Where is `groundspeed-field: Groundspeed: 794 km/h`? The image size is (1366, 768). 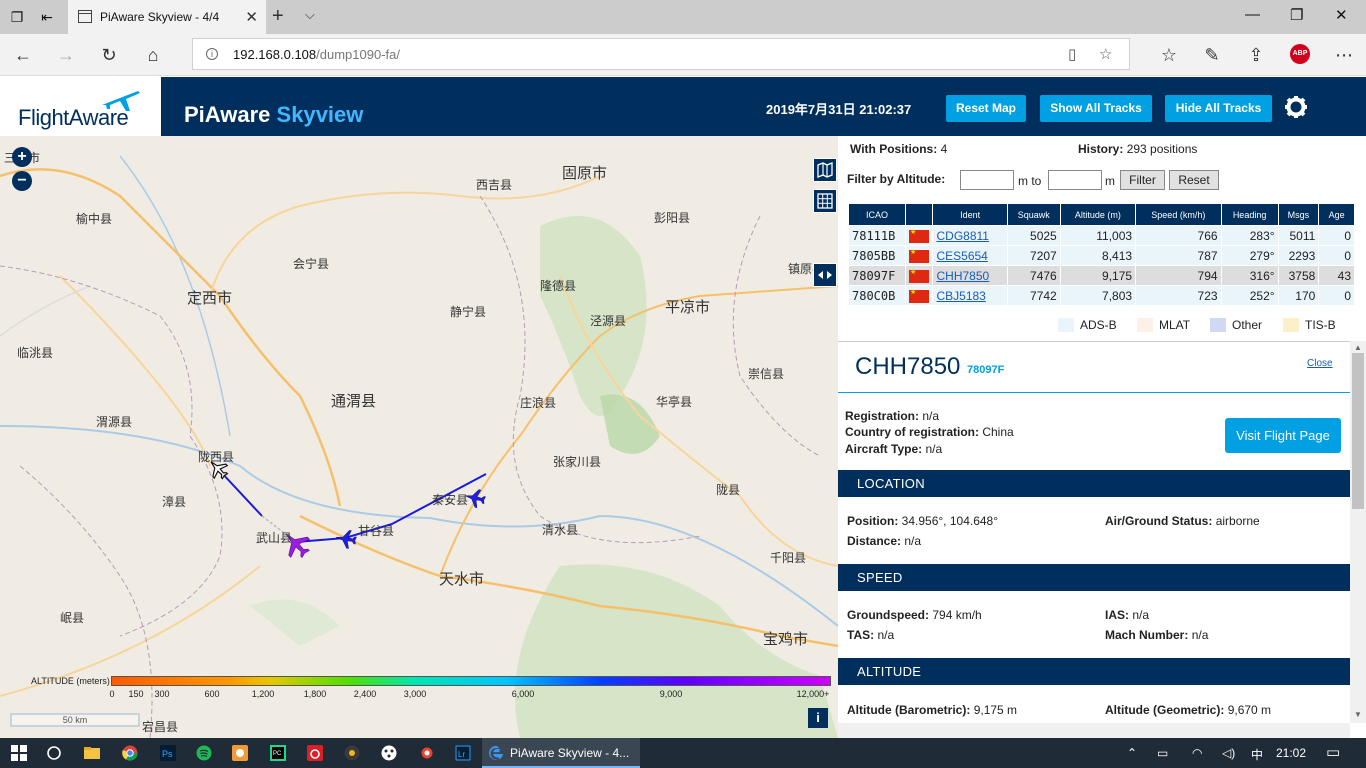 groundspeed-field: Groundspeed: 794 km/h is located at coordinates (914, 615).